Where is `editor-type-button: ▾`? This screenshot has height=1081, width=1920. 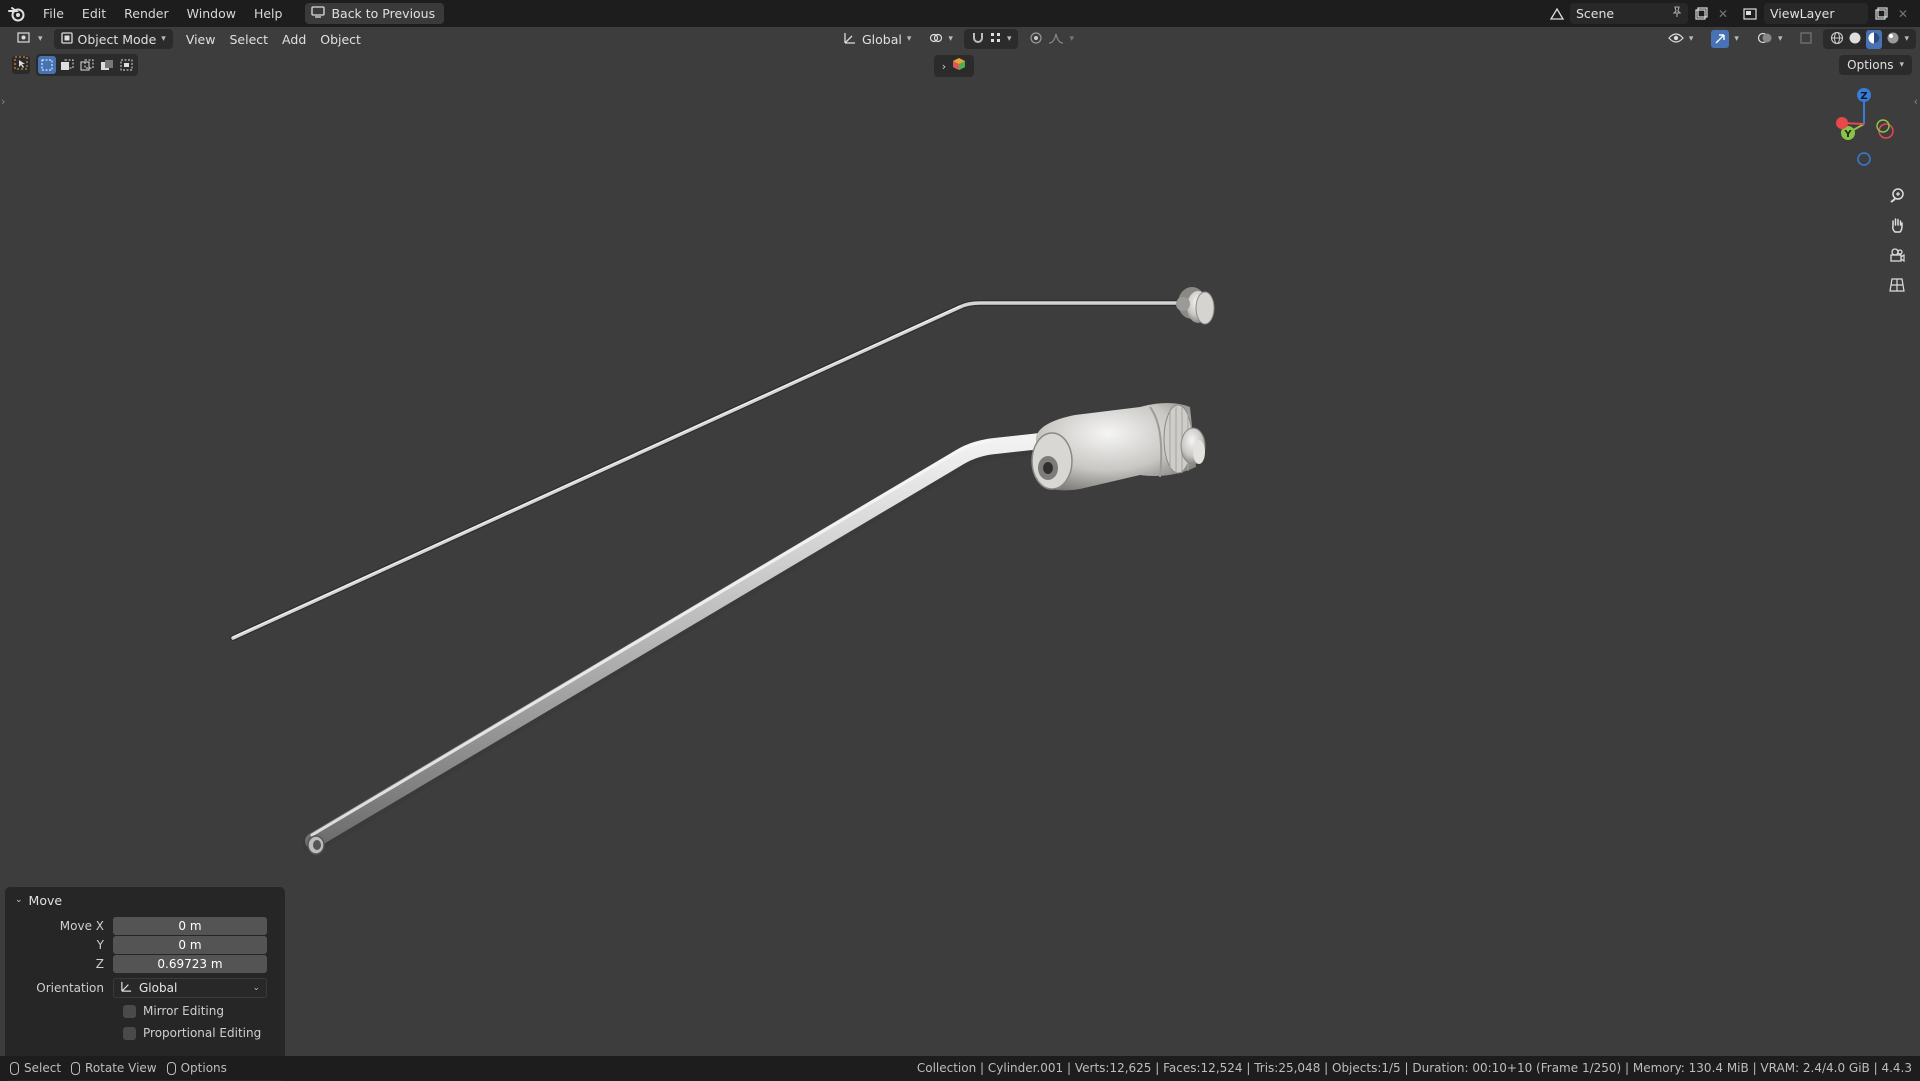 editor-type-button: ▾ is located at coordinates (30, 39).